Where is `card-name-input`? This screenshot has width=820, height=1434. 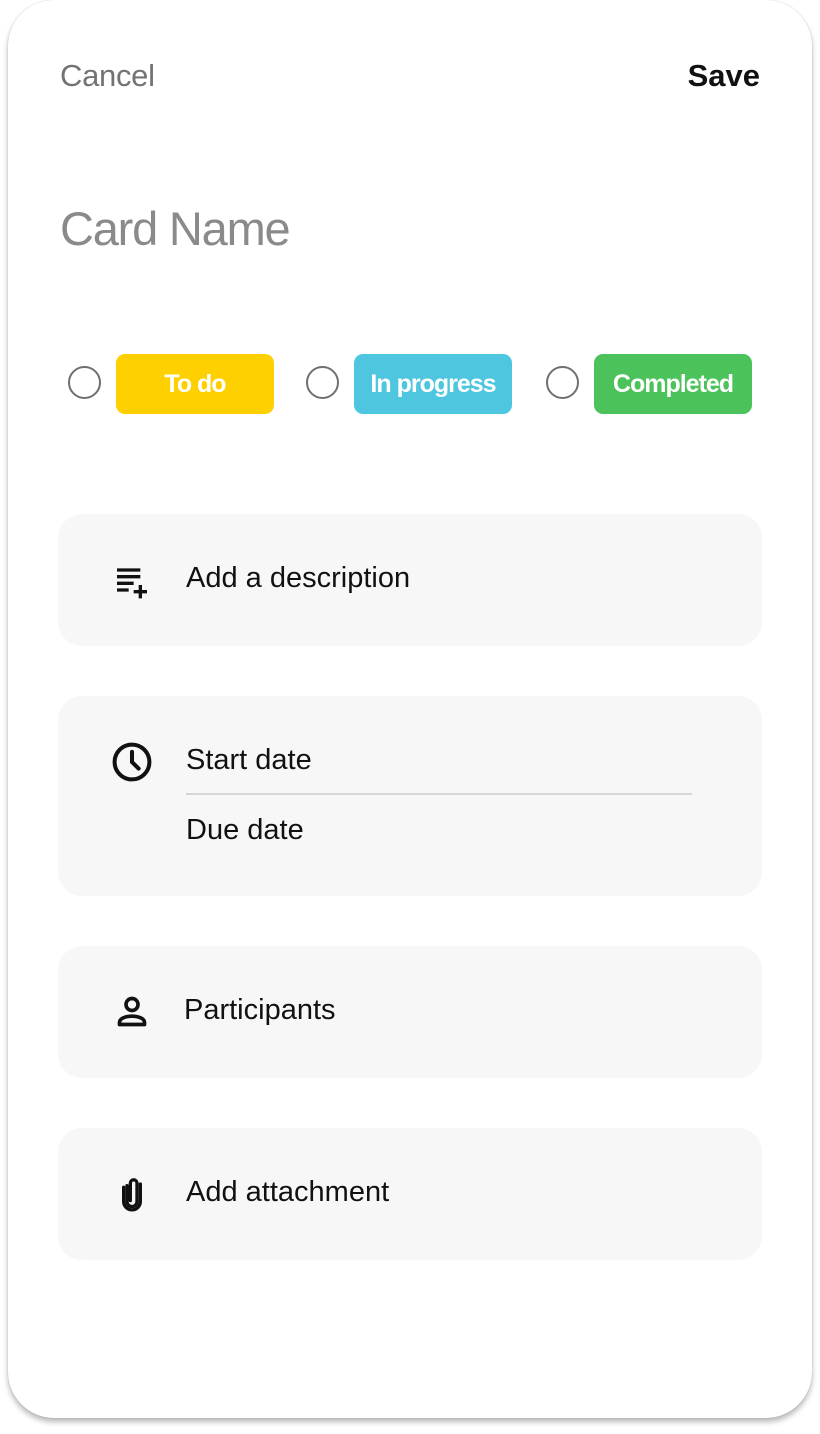
card-name-input is located at coordinates (405, 228).